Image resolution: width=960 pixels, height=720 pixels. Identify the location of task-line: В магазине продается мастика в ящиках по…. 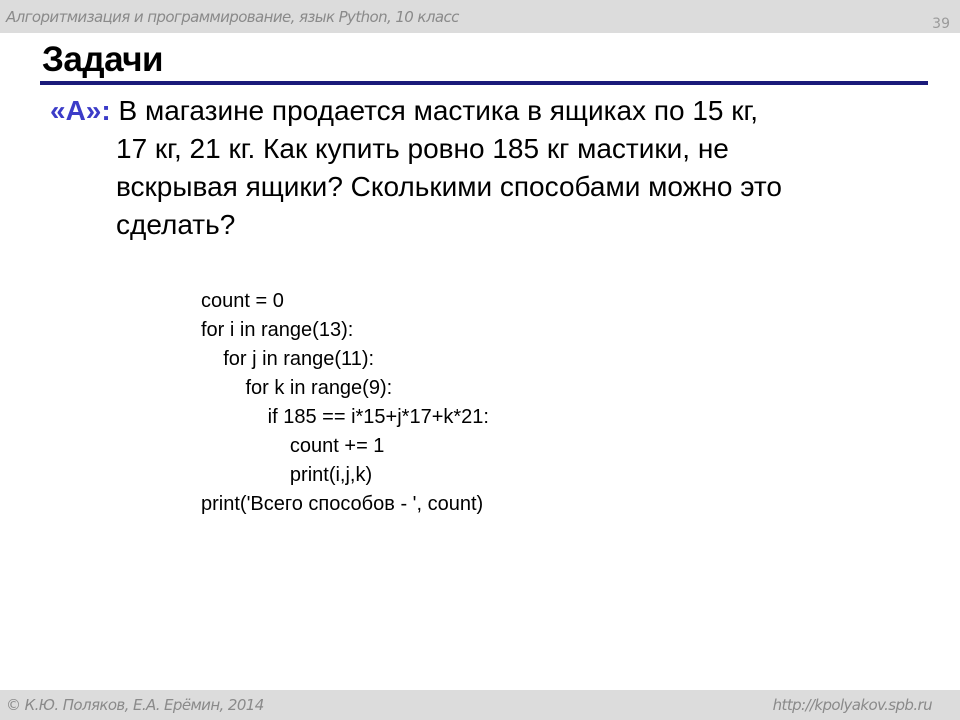
(438, 110).